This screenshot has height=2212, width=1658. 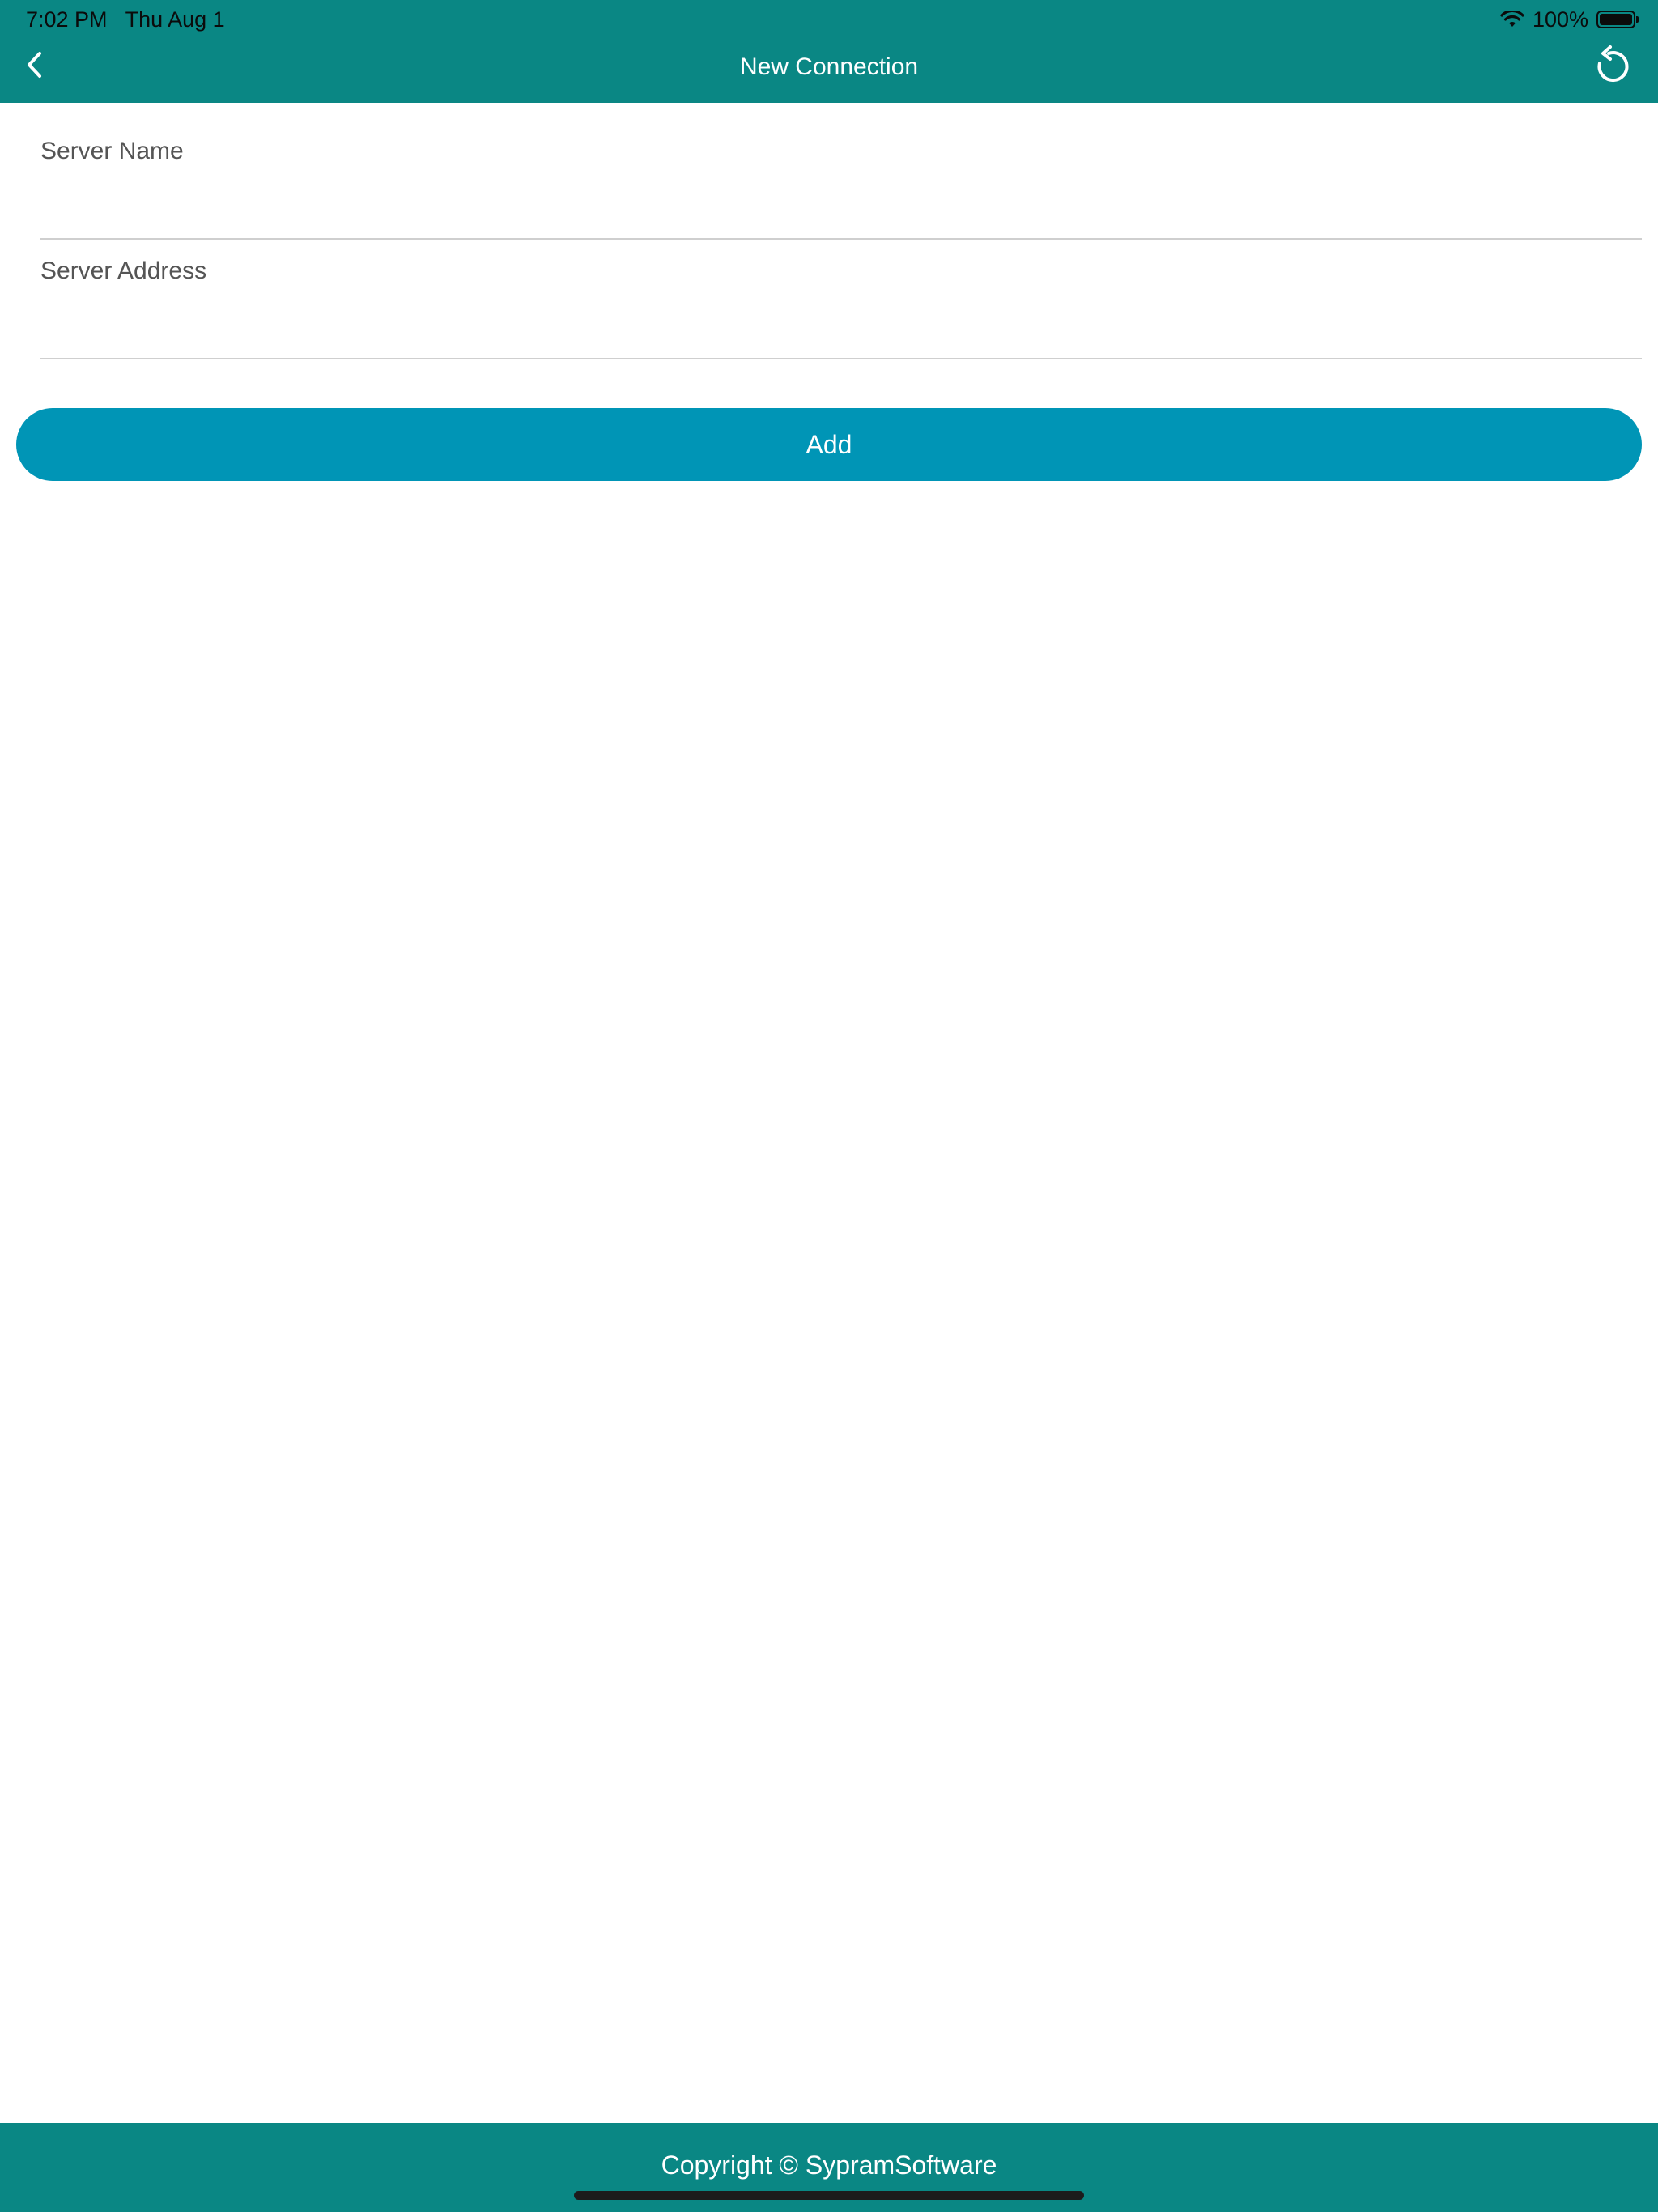 I want to click on header: 7:02 PM Thu Aug 1 100% New Connection, so click(x=829, y=52).